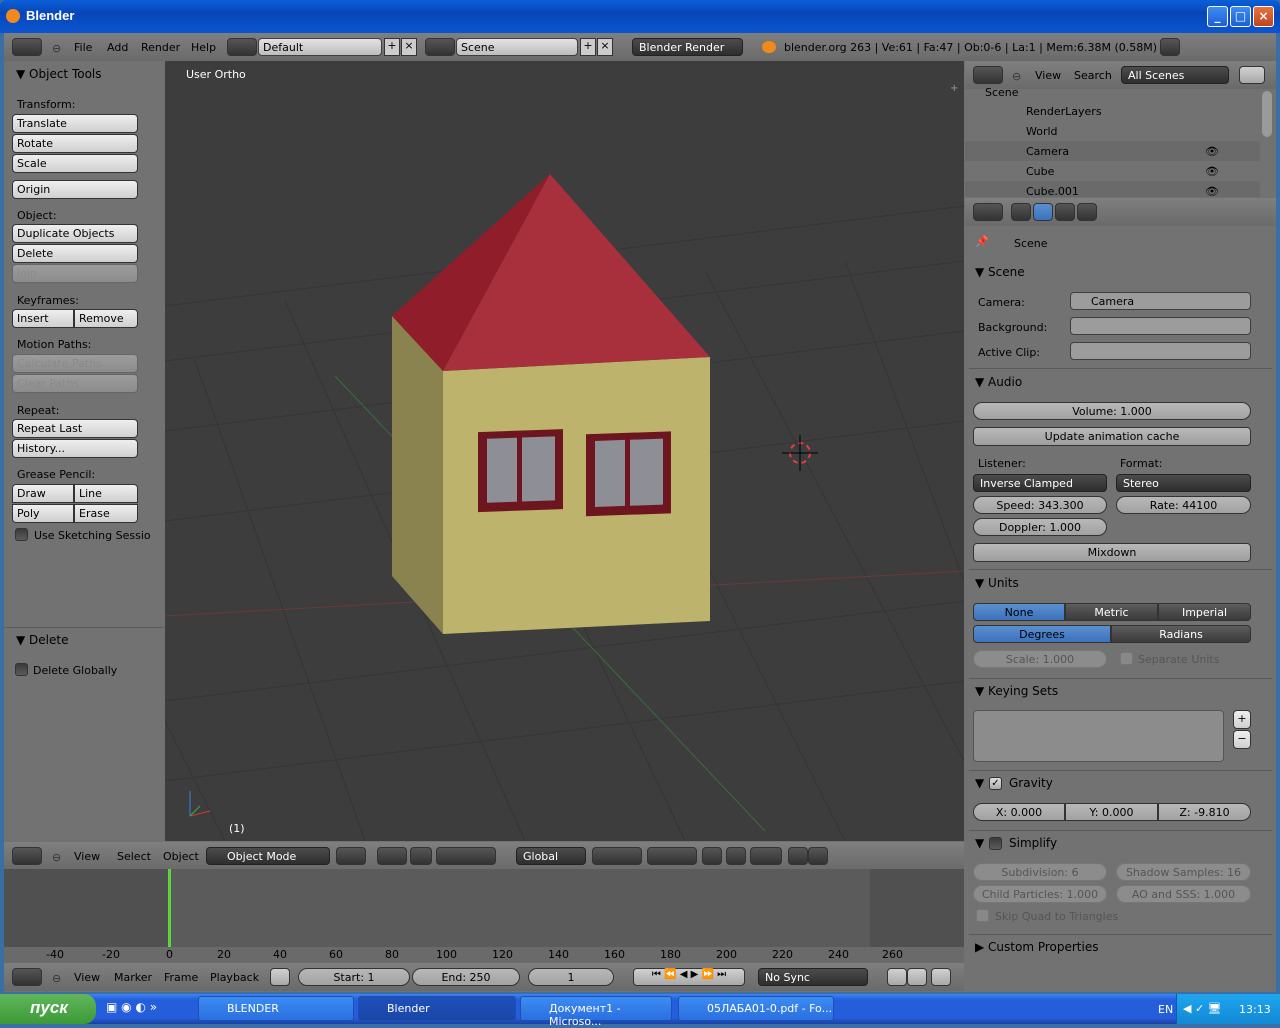 The image size is (1280, 1028). What do you see at coordinates (1042, 634) in the screenshot?
I see `degrees-tab: Degrees` at bounding box center [1042, 634].